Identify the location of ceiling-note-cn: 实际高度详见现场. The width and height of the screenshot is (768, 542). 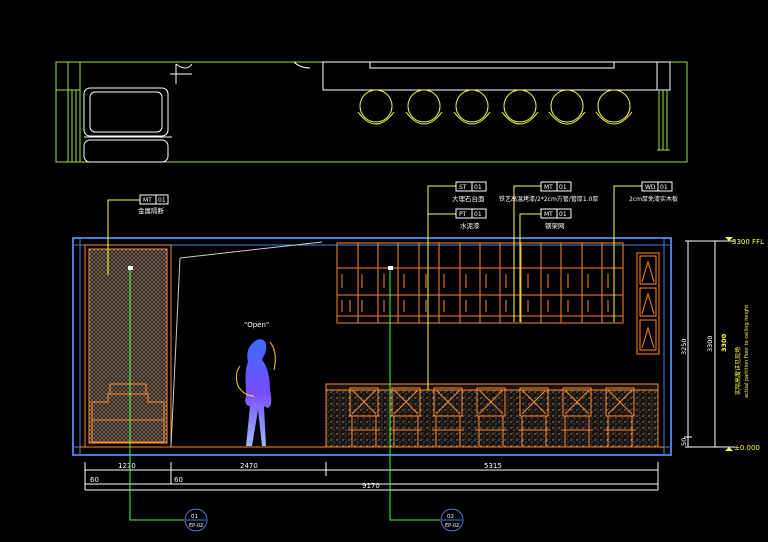
(738, 371).